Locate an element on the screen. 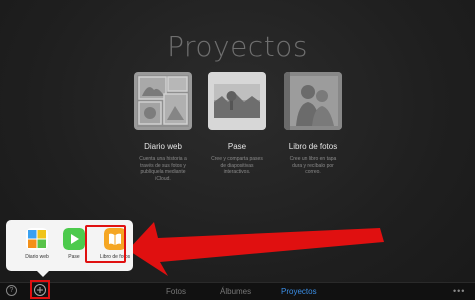 This screenshot has height=300, width=475. bottom-toolbar: Fotos Álbumes Proyectos is located at coordinates (237, 291).